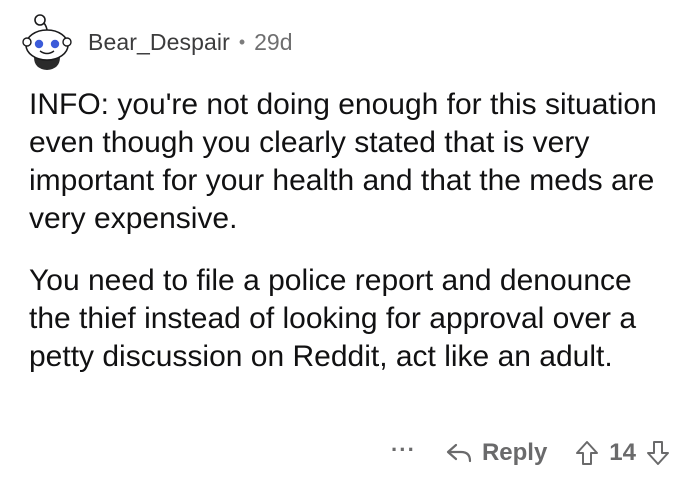  Describe the element at coordinates (459, 453) in the screenshot. I see `reply-arrow-icon` at that location.